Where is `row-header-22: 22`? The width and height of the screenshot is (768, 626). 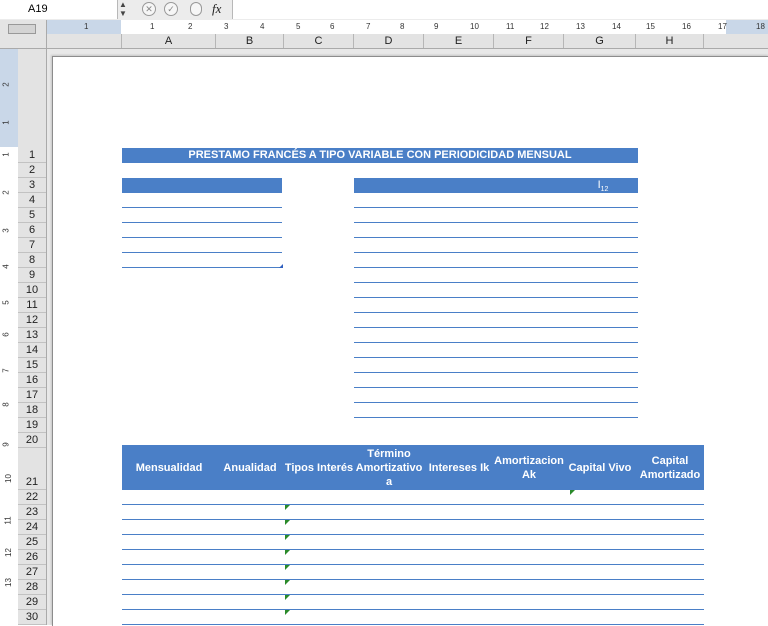 row-header-22: 22 is located at coordinates (32, 497).